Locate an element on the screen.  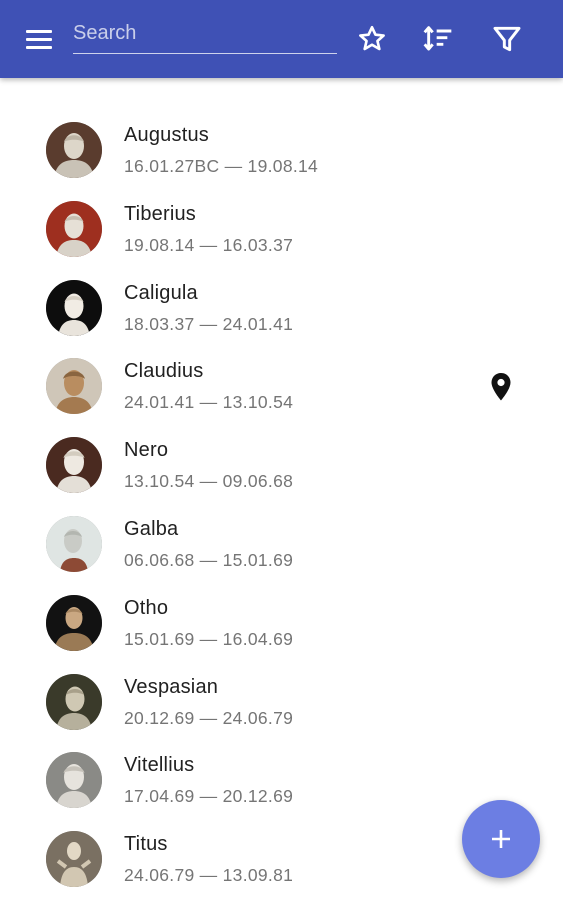
star-outline-icon is located at coordinates (372, 39).